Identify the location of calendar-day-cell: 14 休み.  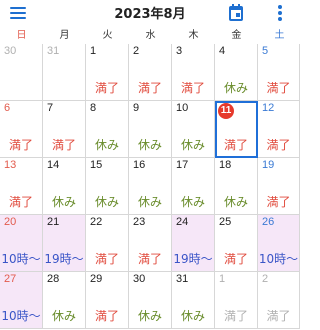
(64, 186).